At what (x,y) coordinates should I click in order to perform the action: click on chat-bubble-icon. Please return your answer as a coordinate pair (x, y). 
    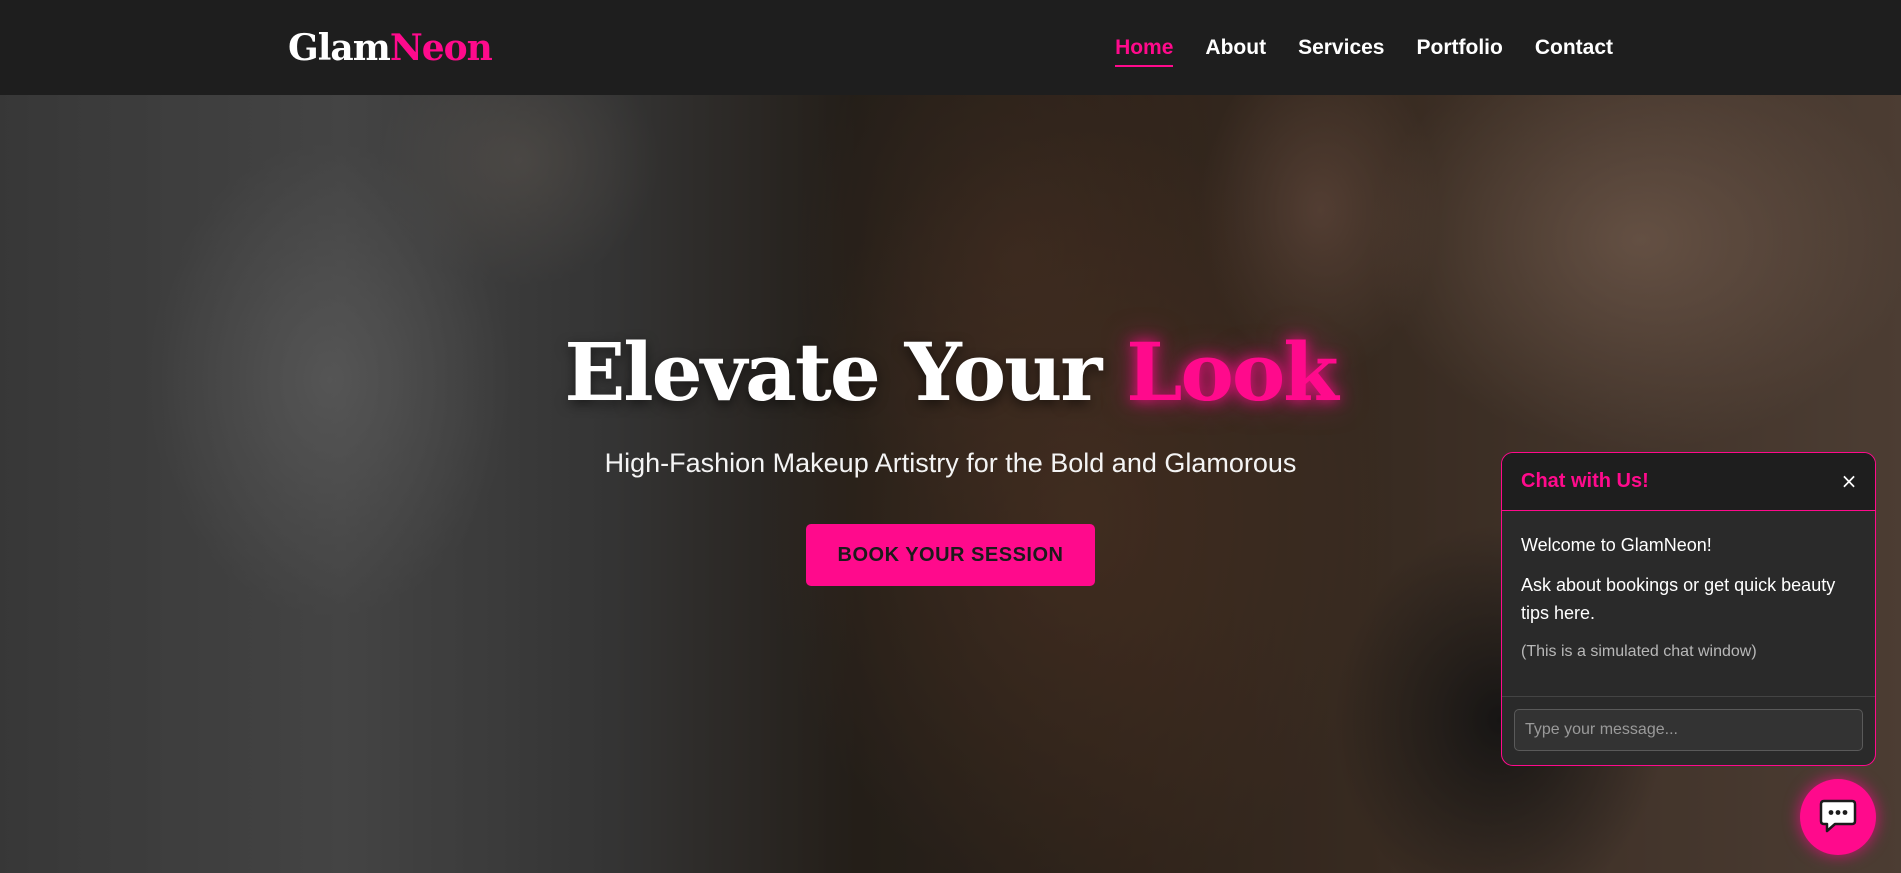
    Looking at the image, I should click on (1838, 817).